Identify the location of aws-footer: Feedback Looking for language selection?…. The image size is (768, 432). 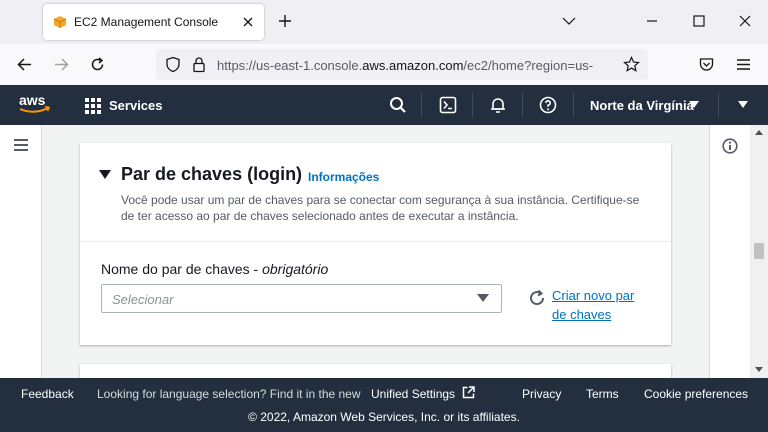
(384, 405).